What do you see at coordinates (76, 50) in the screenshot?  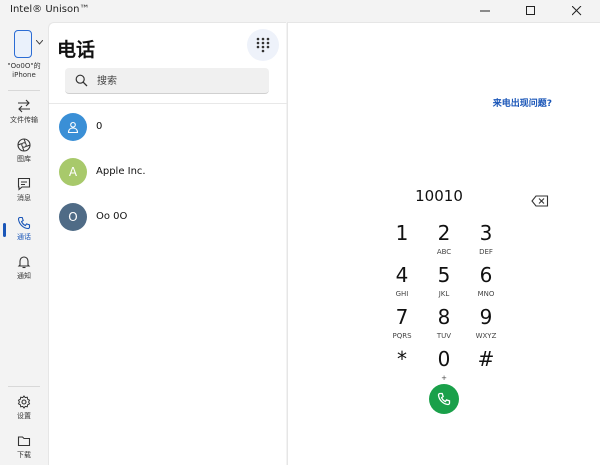 I see `page-title: 电话` at bounding box center [76, 50].